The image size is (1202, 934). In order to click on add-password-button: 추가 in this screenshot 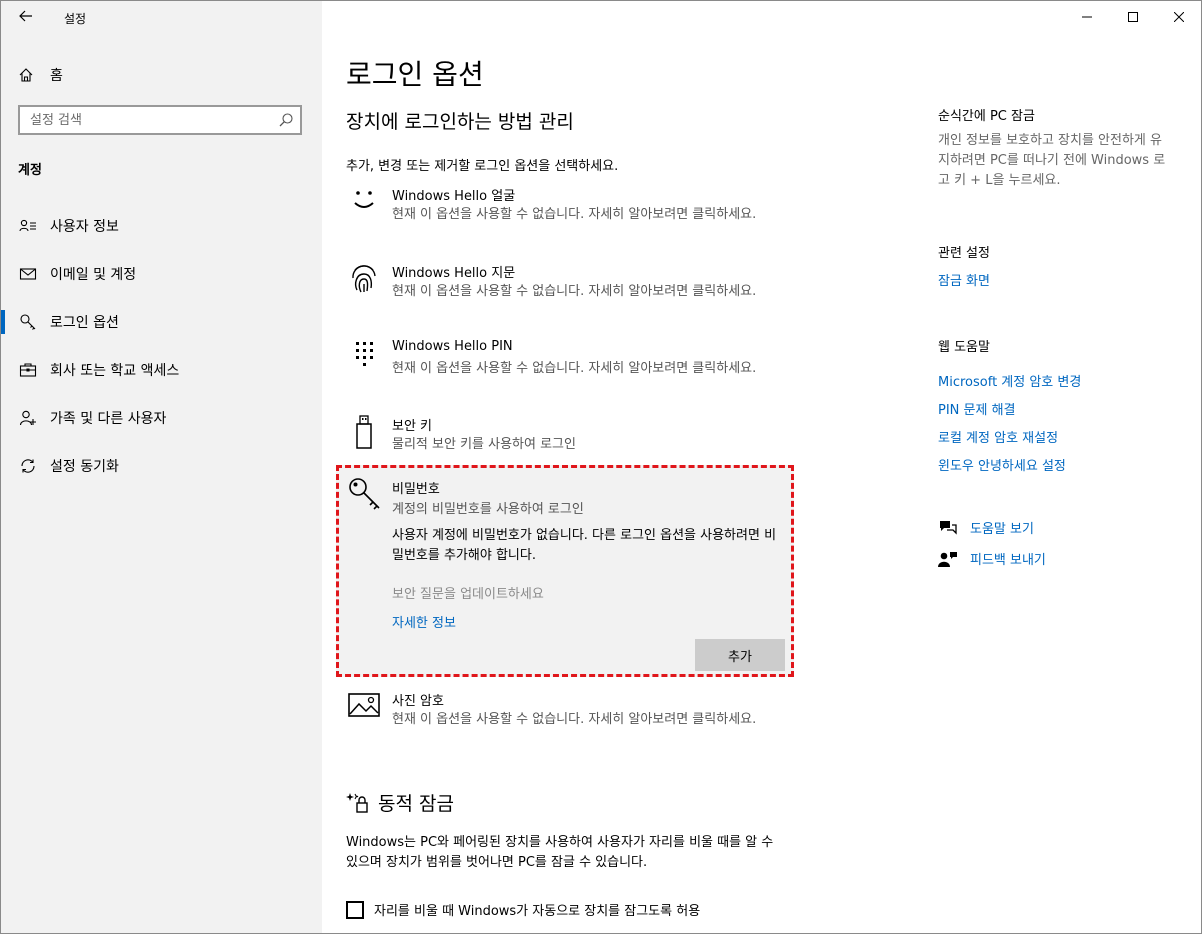, I will do `click(740, 655)`.